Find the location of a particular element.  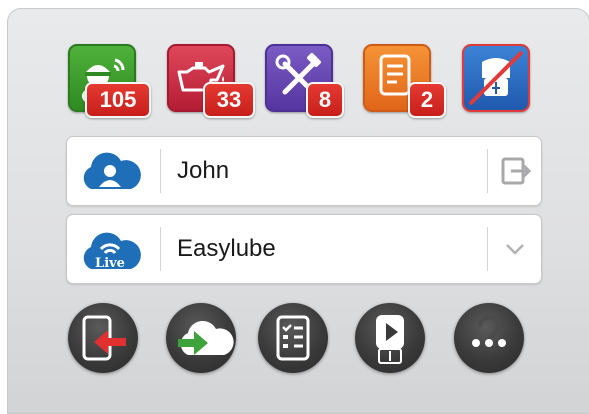

device-play-button is located at coordinates (390, 338).